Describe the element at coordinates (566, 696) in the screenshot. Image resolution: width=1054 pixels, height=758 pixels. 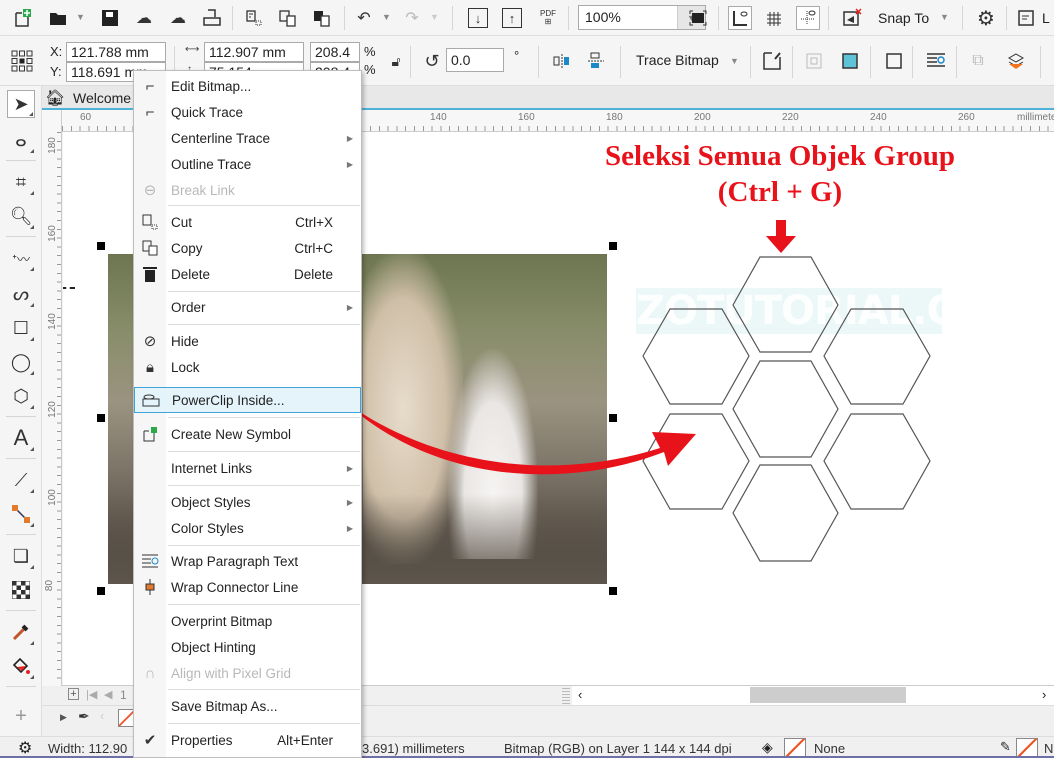
I see `splitter-grip` at that location.